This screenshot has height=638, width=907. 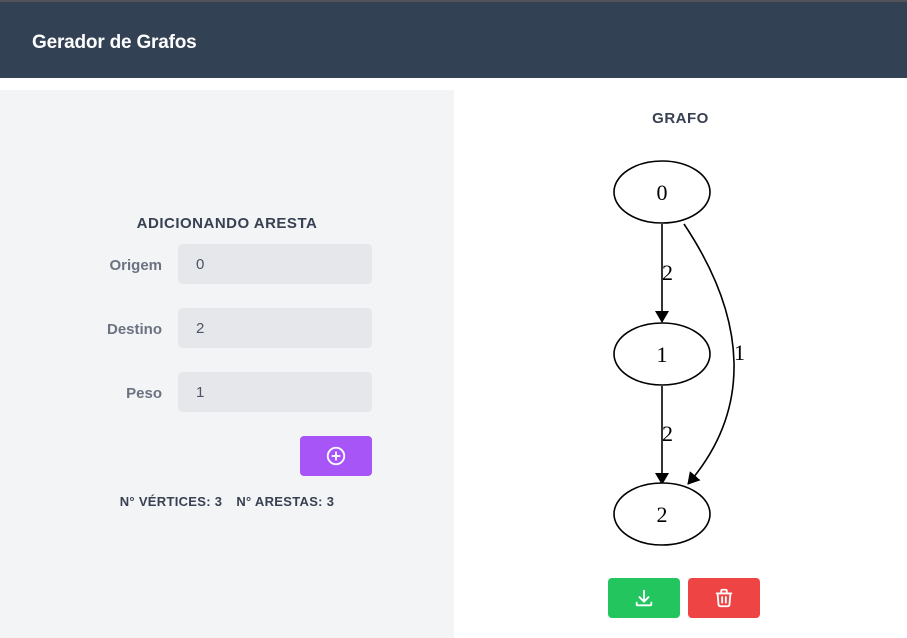 I want to click on trash-icon, so click(x=724, y=598).